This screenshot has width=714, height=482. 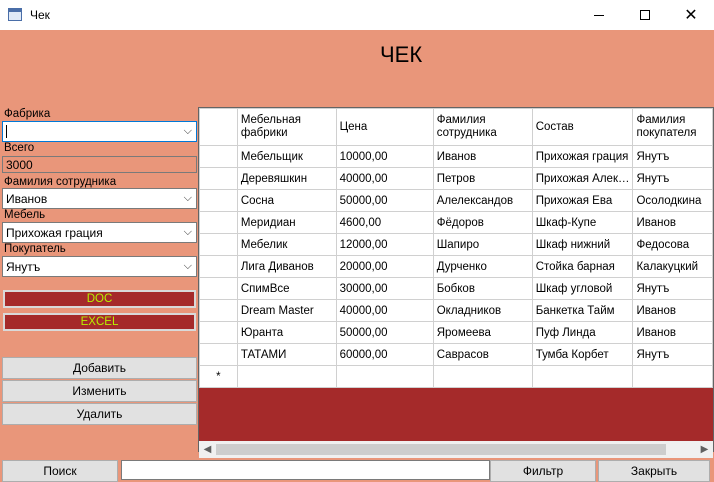 What do you see at coordinates (99, 198) in the screenshot?
I see `employee-combobox: Иванов ⌵` at bounding box center [99, 198].